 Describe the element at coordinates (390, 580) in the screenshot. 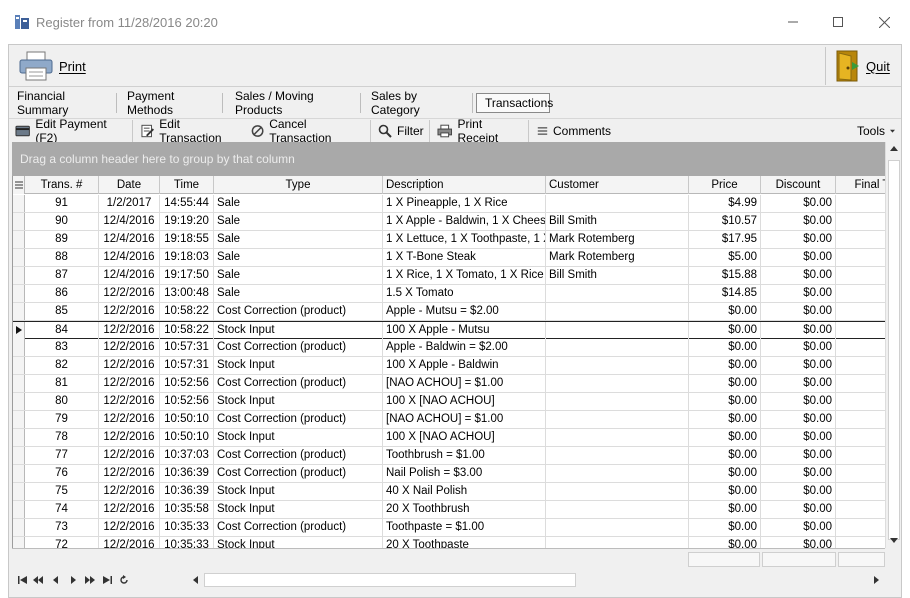

I see `horizontal-scroll-thumb` at that location.